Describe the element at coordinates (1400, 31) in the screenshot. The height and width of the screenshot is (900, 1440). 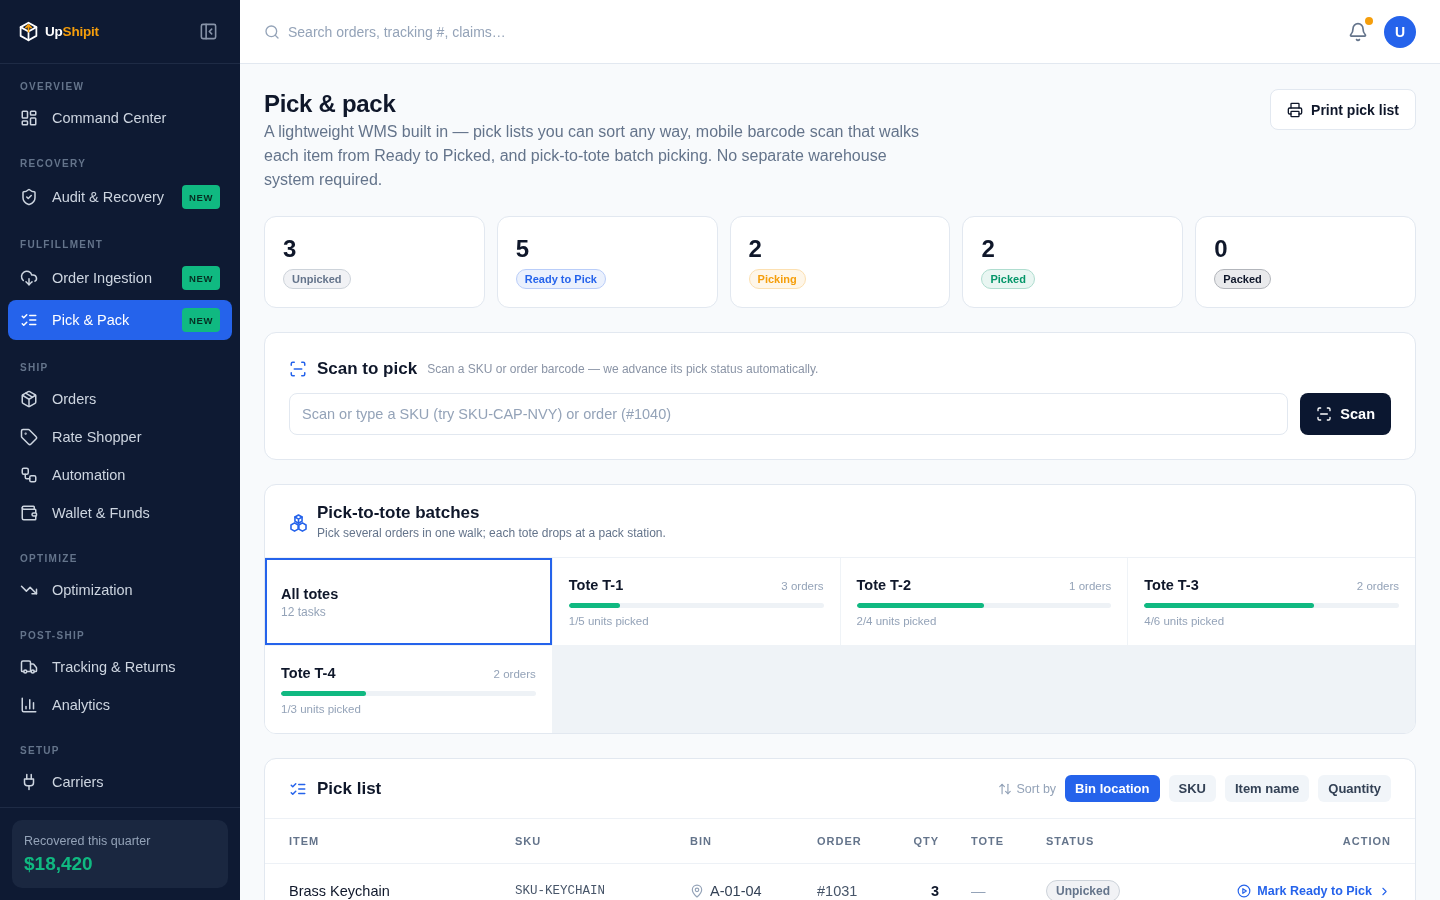
I see `user-avatar: U` at that location.